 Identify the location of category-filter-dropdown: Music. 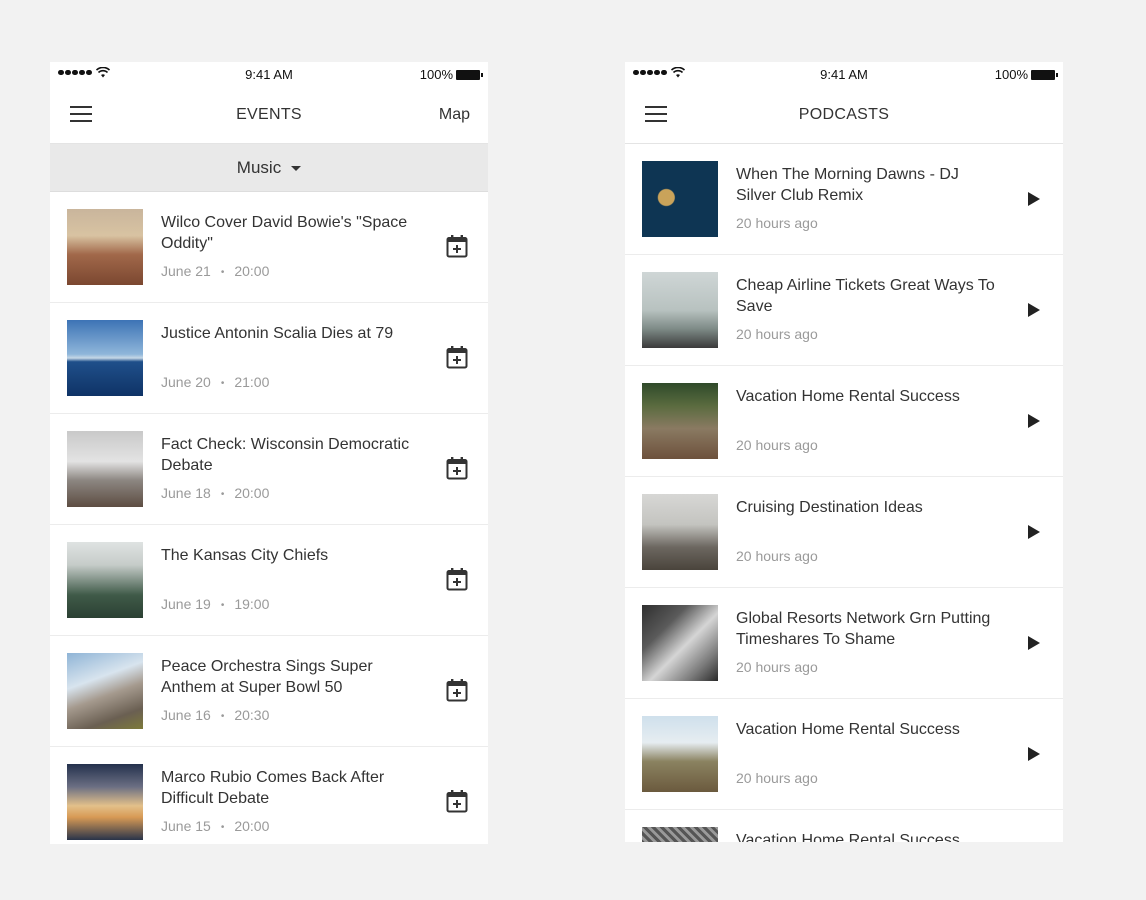
(269, 168).